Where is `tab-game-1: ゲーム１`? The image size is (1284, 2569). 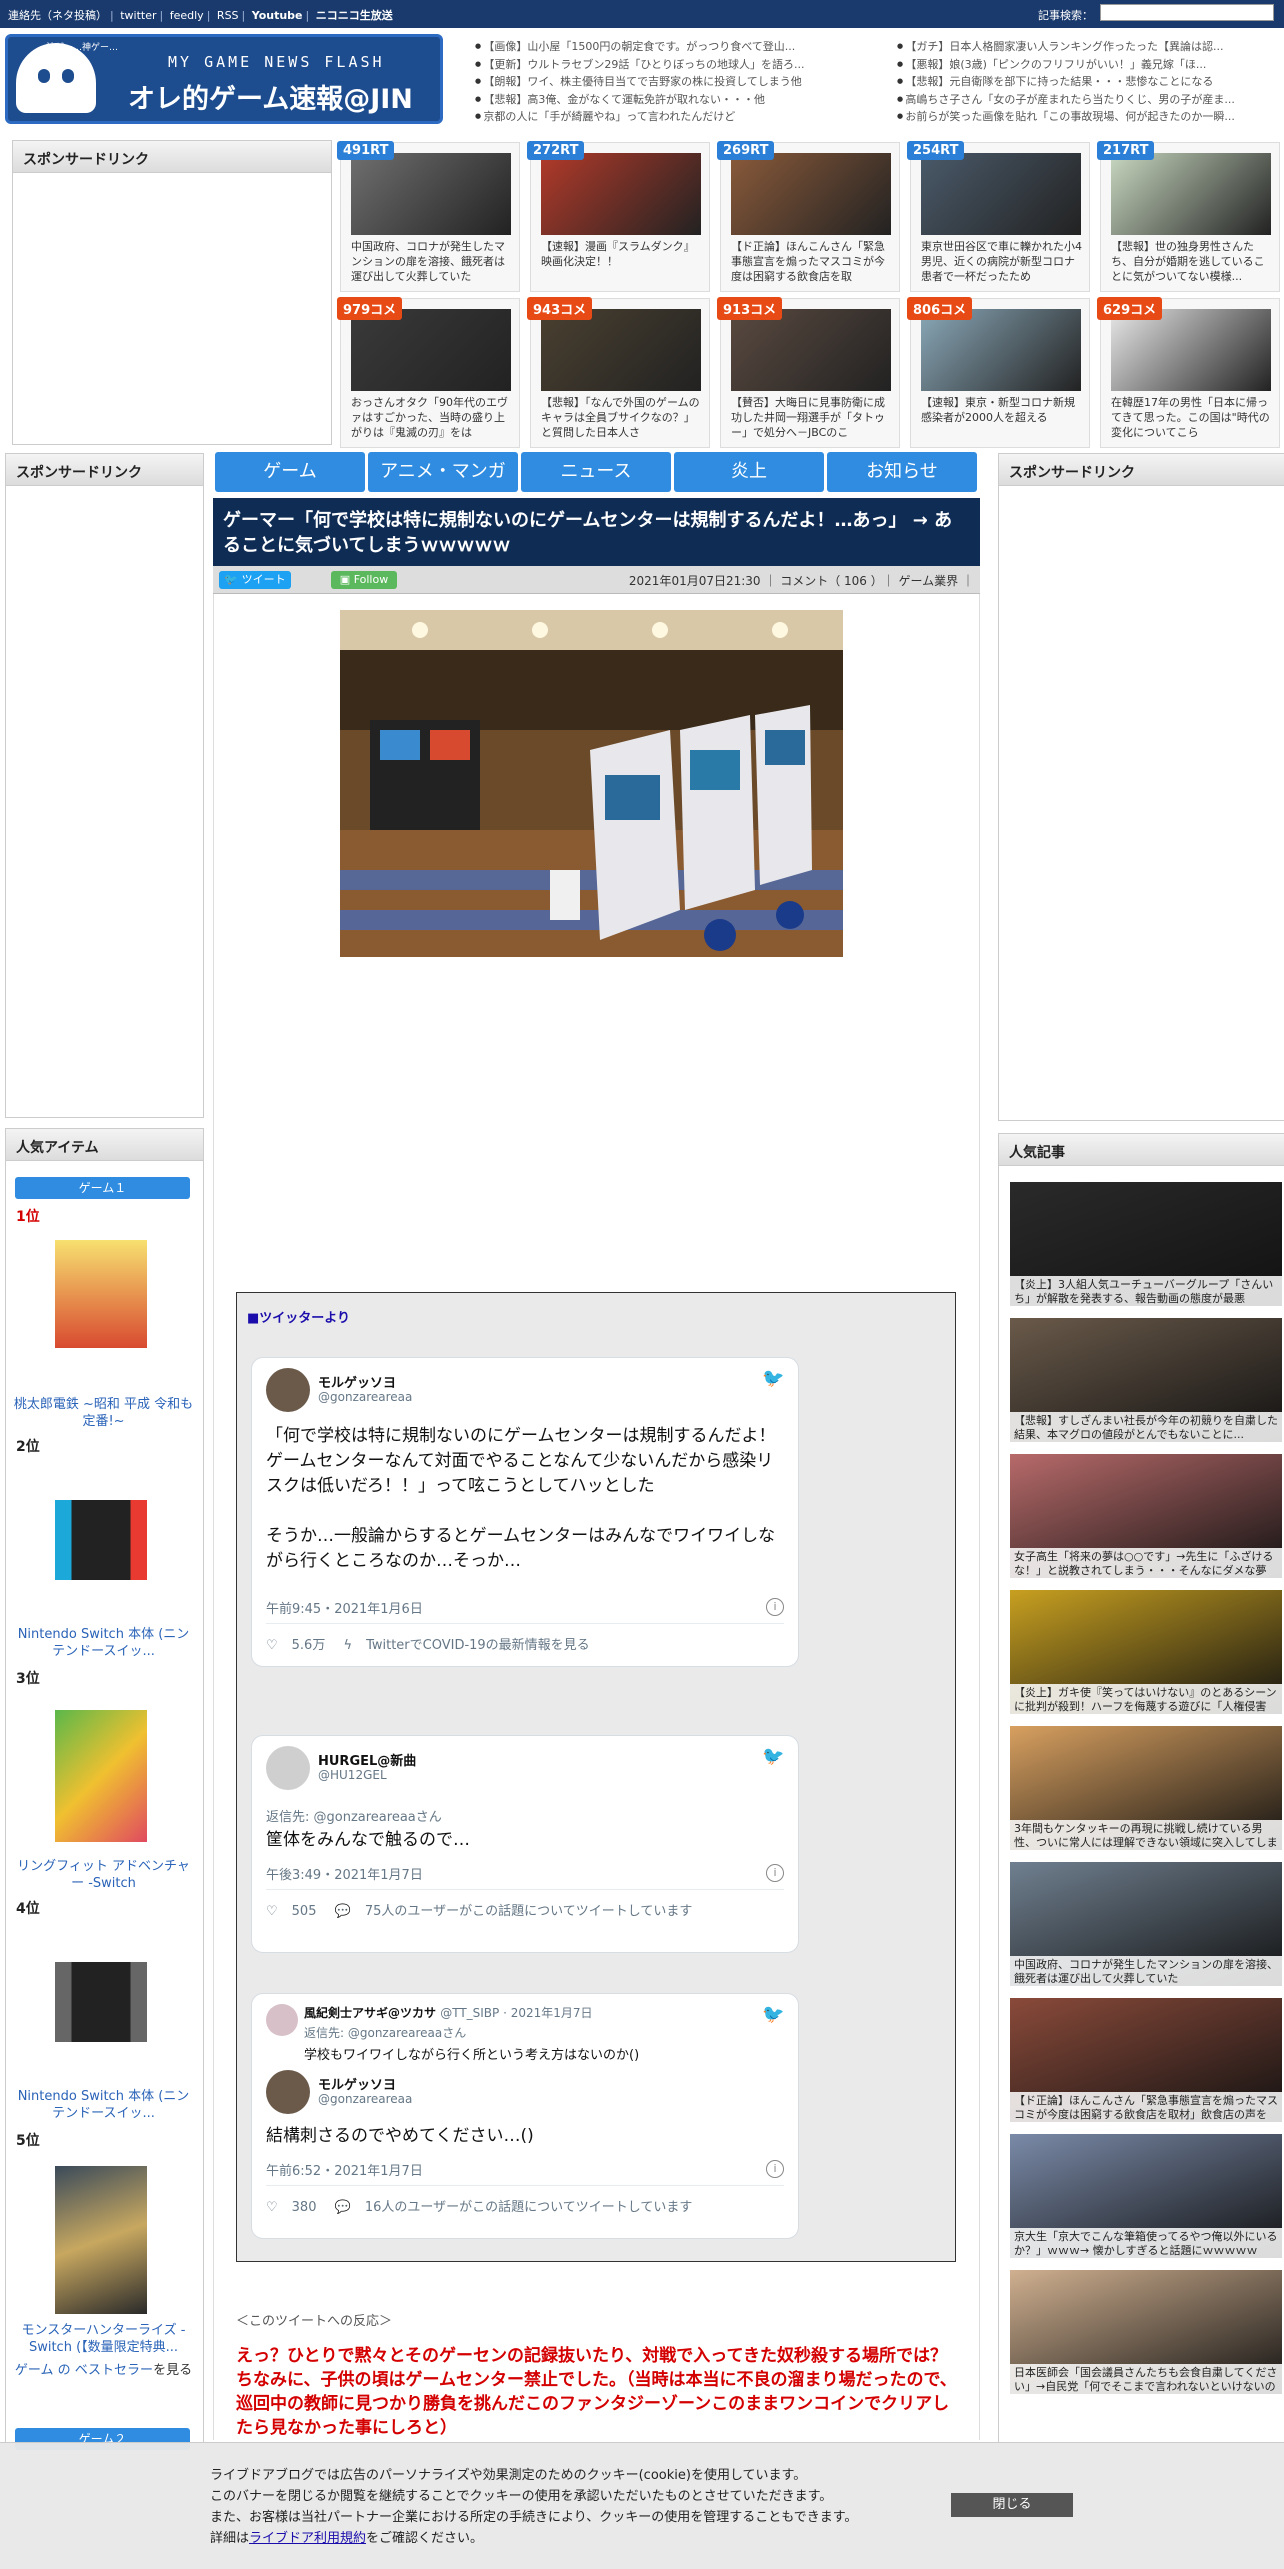 tab-game-1: ゲーム１ is located at coordinates (102, 1188).